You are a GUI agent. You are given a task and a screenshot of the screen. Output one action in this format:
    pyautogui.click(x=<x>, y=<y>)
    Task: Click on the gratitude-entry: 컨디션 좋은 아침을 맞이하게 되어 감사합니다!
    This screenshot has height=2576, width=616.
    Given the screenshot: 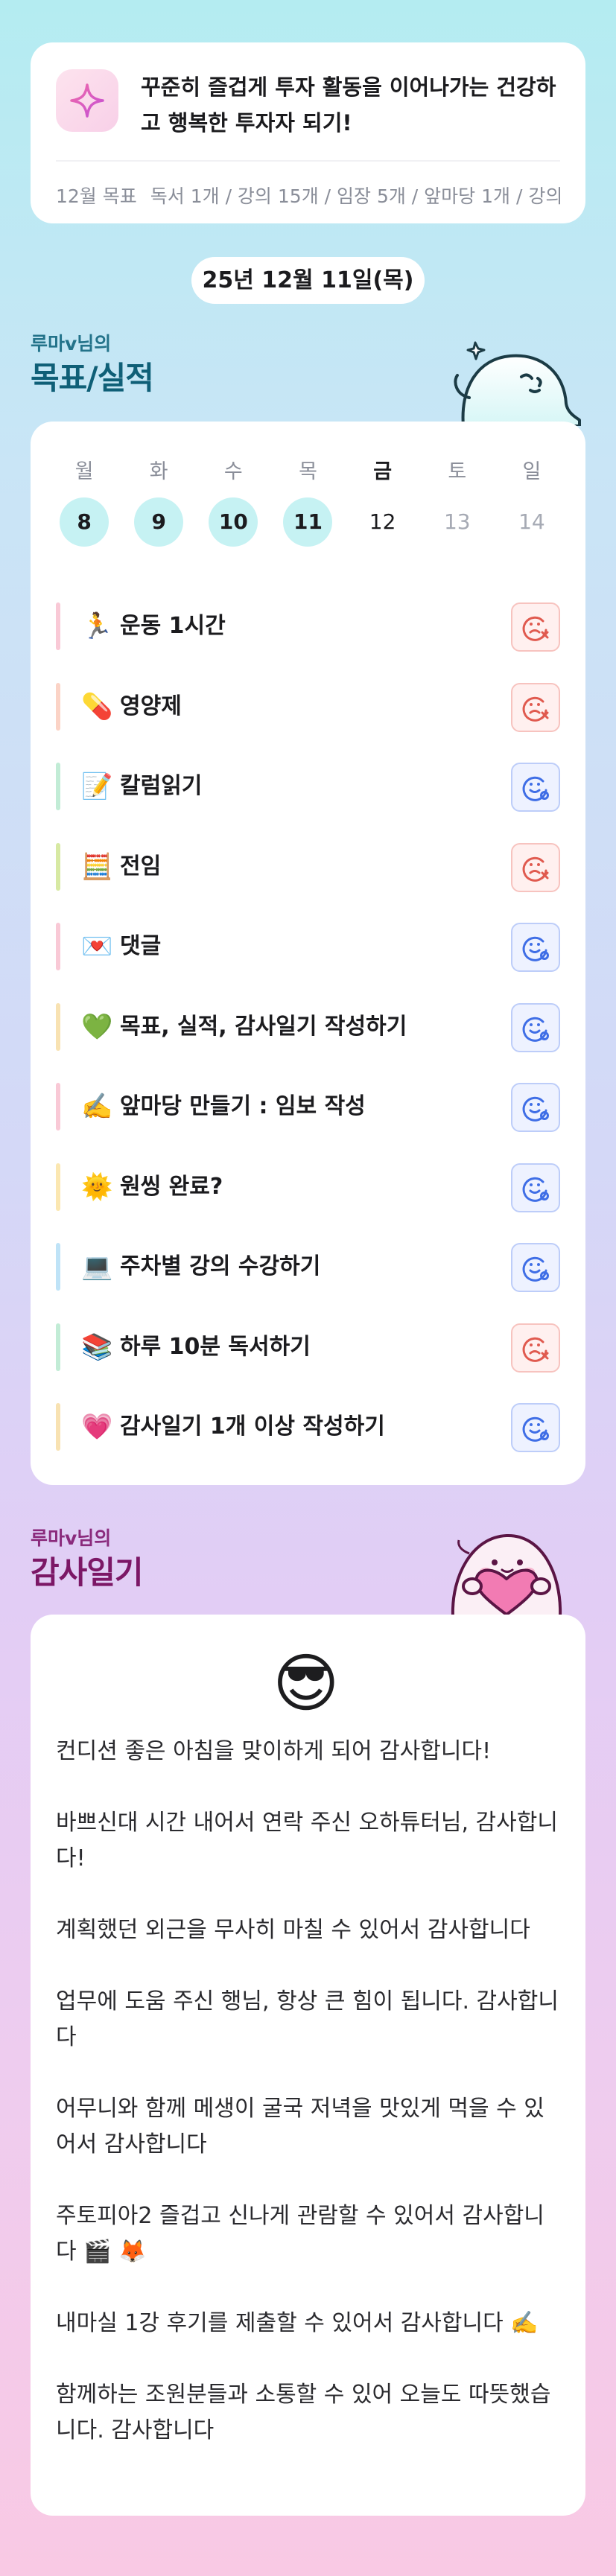 What is the action you would take?
    pyautogui.click(x=274, y=1751)
    